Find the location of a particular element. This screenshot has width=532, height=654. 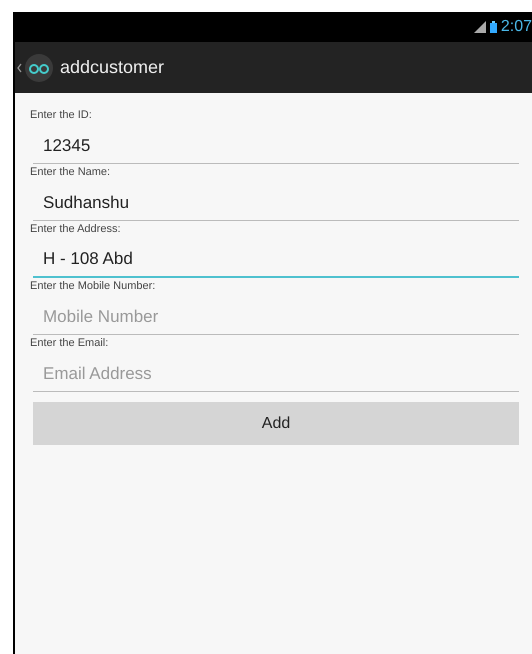

back-button is located at coordinates (34, 67).